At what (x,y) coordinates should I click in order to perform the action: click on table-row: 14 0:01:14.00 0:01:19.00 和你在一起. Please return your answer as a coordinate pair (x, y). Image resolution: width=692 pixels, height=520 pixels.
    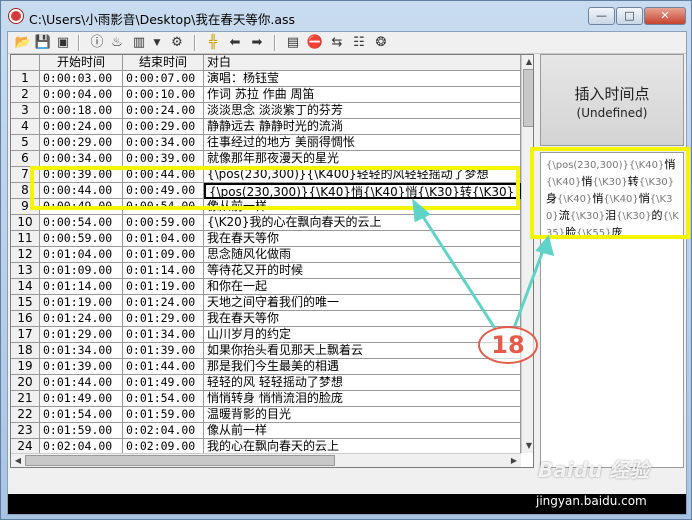
    Looking at the image, I should click on (266, 287).